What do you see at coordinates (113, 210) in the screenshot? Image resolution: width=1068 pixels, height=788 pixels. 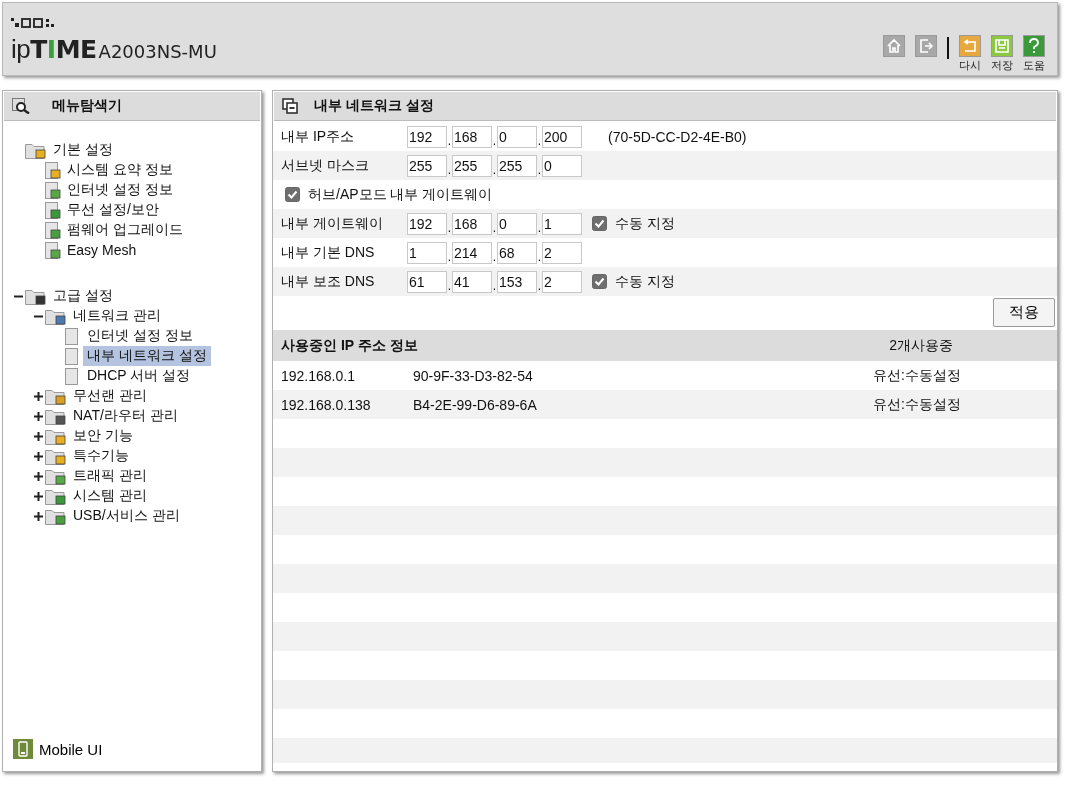 I see `menu-item: 무선 설정/보안` at bounding box center [113, 210].